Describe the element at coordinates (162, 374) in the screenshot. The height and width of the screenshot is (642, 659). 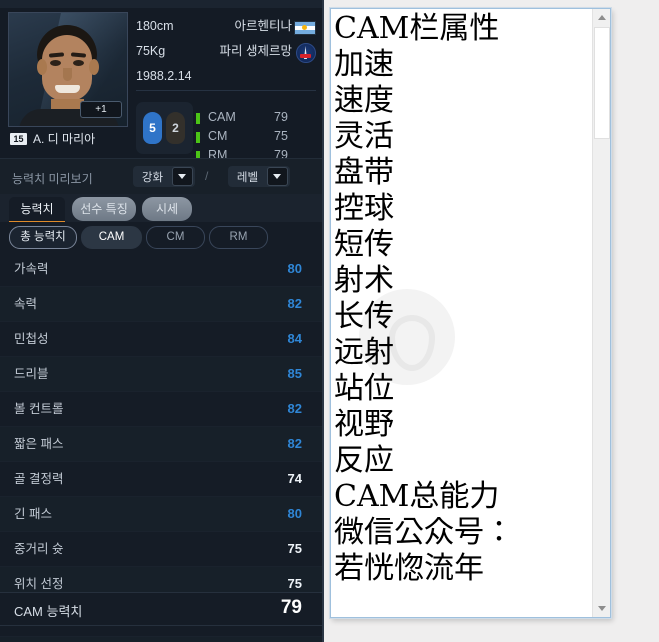
I see `stat-row: 드리블 85` at that location.